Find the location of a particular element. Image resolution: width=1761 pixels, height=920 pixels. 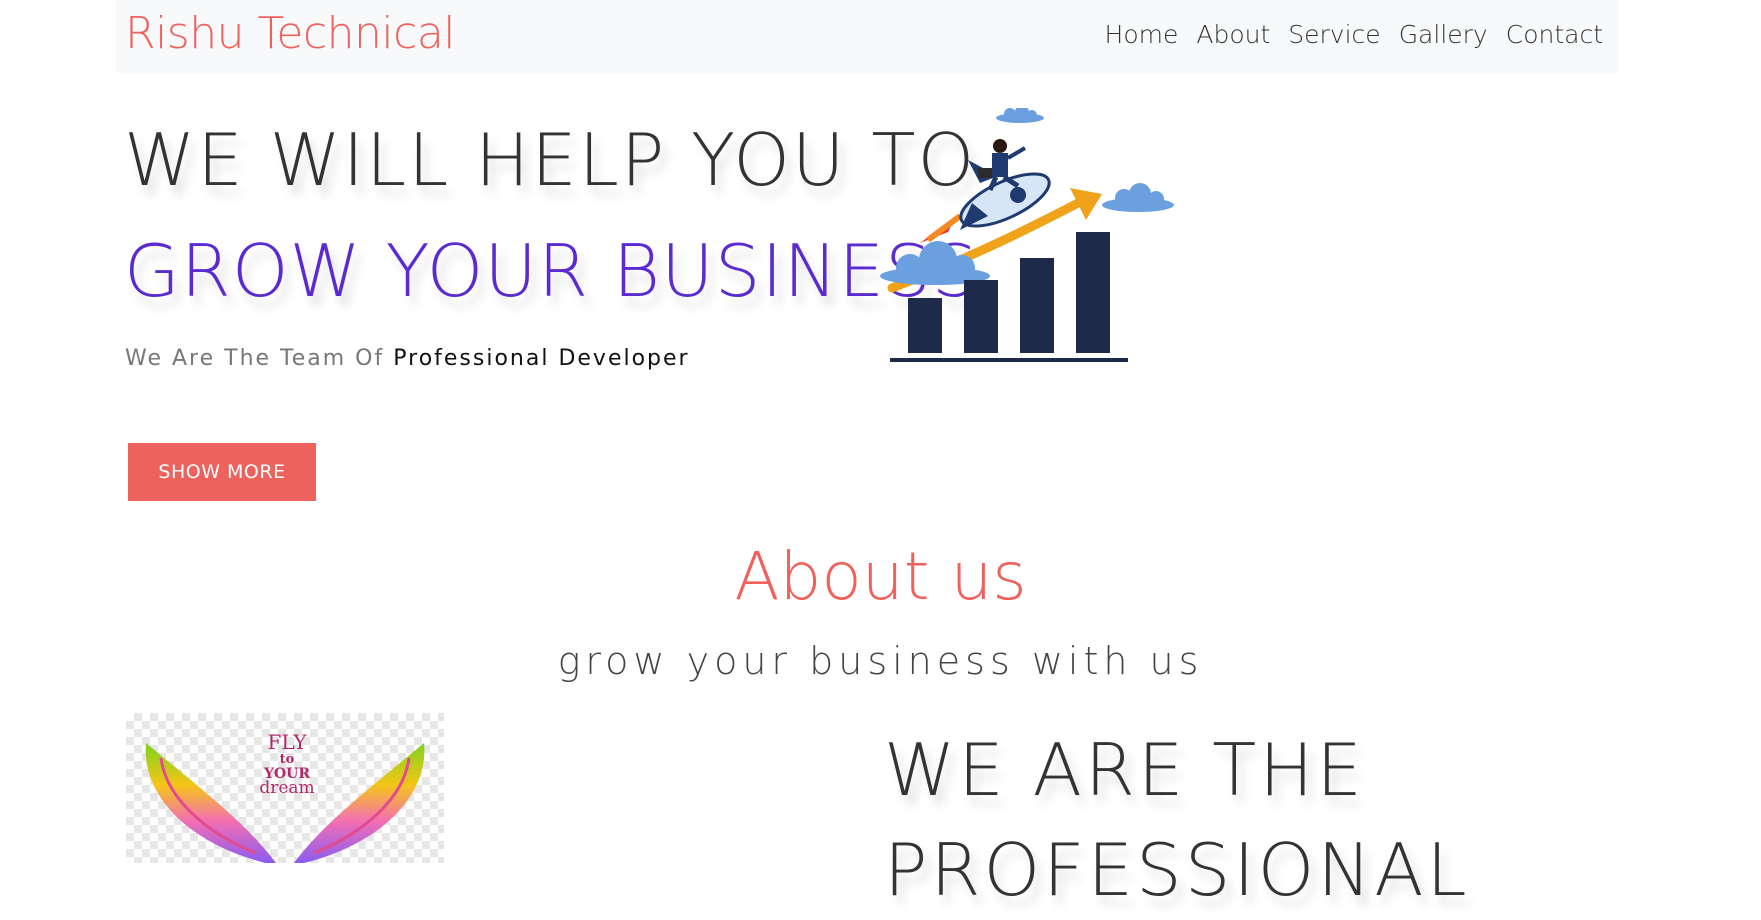

about-title: About us is located at coordinates (880, 576).